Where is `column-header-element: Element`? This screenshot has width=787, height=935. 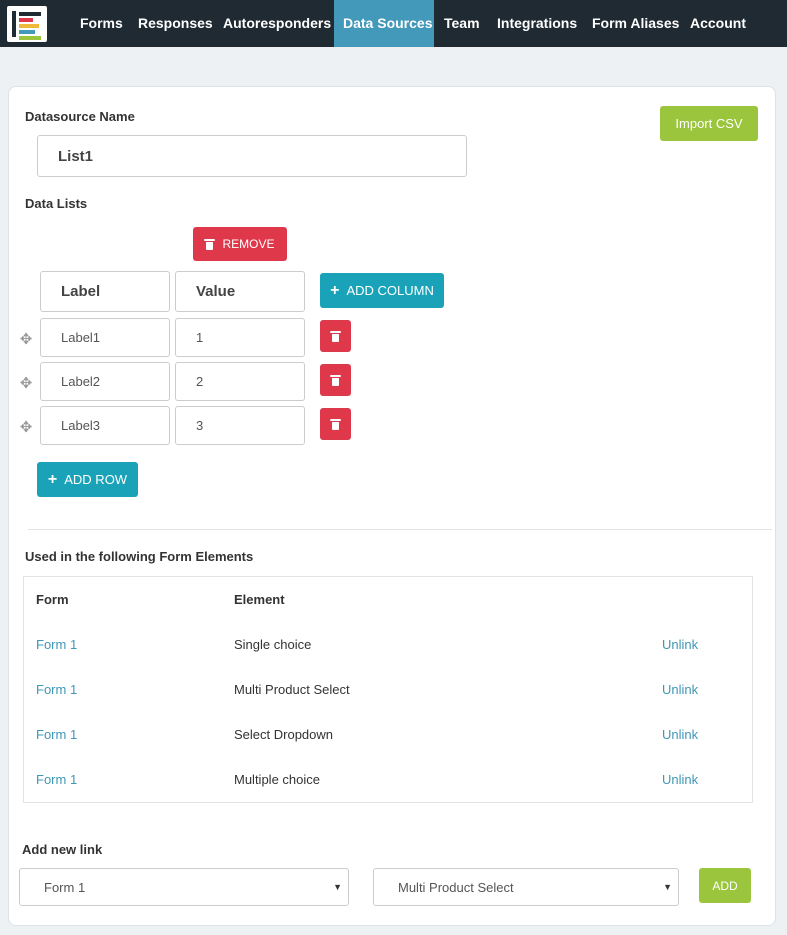
column-header-element: Element is located at coordinates (259, 599).